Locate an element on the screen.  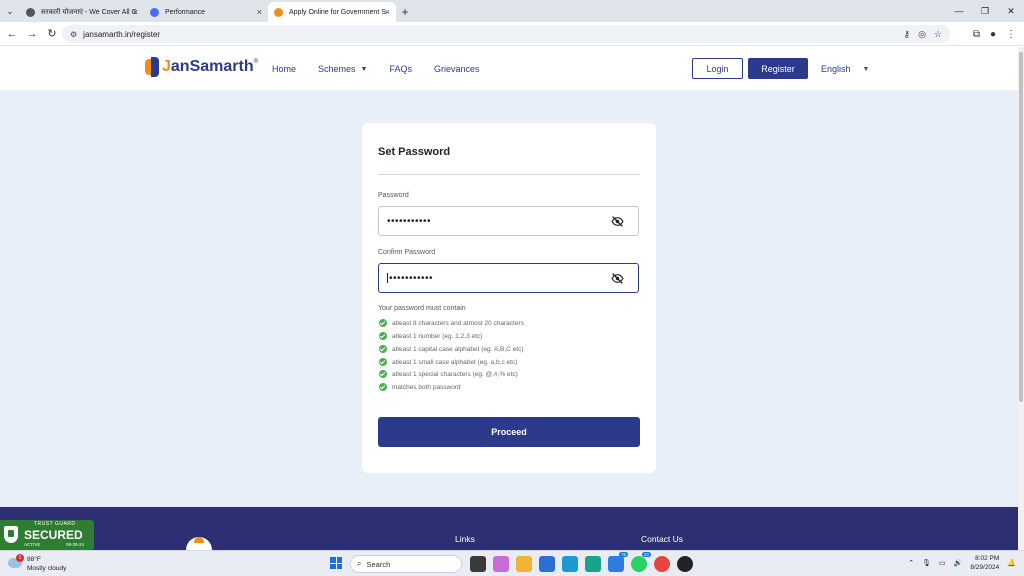
bookmark-star-icon: ☆ is located at coordinates (938, 34).